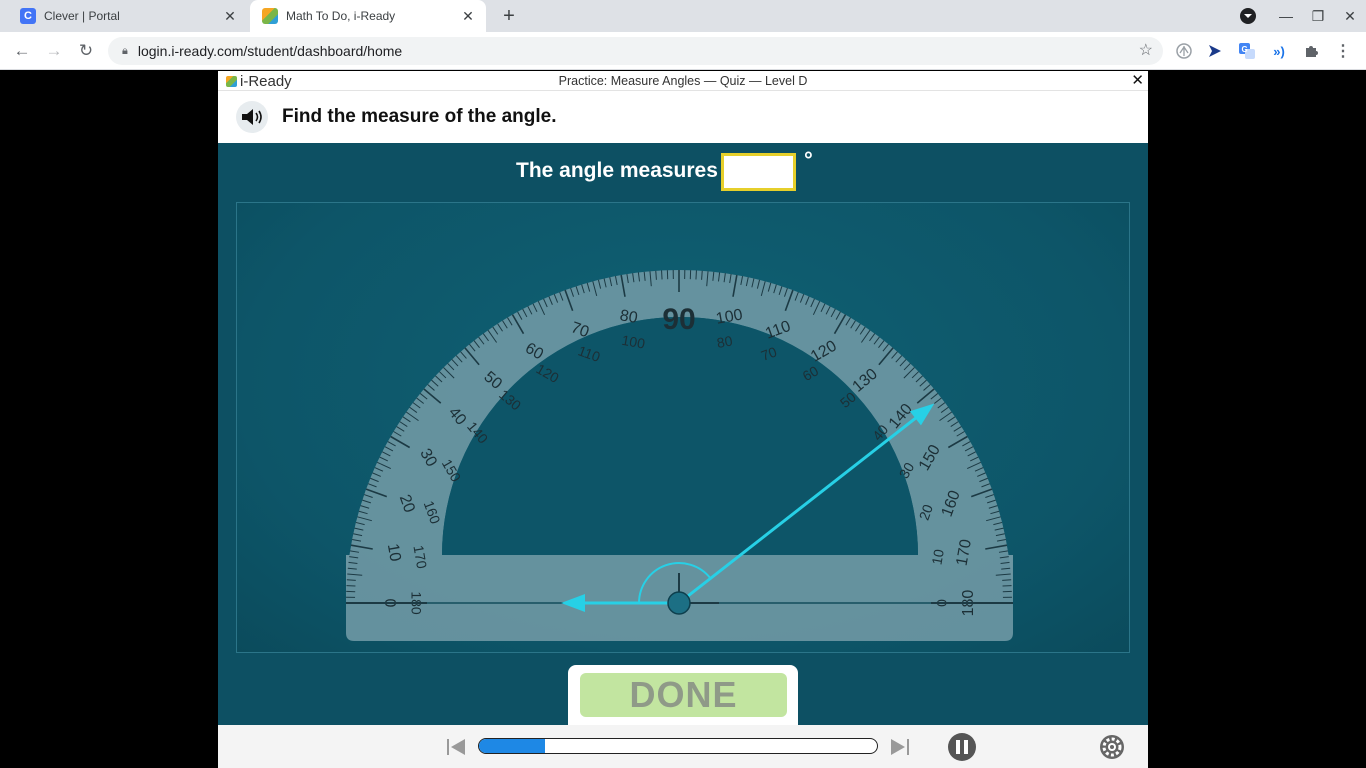 The height and width of the screenshot is (768, 1366). I want to click on iready-favicon-icon, so click(270, 16).